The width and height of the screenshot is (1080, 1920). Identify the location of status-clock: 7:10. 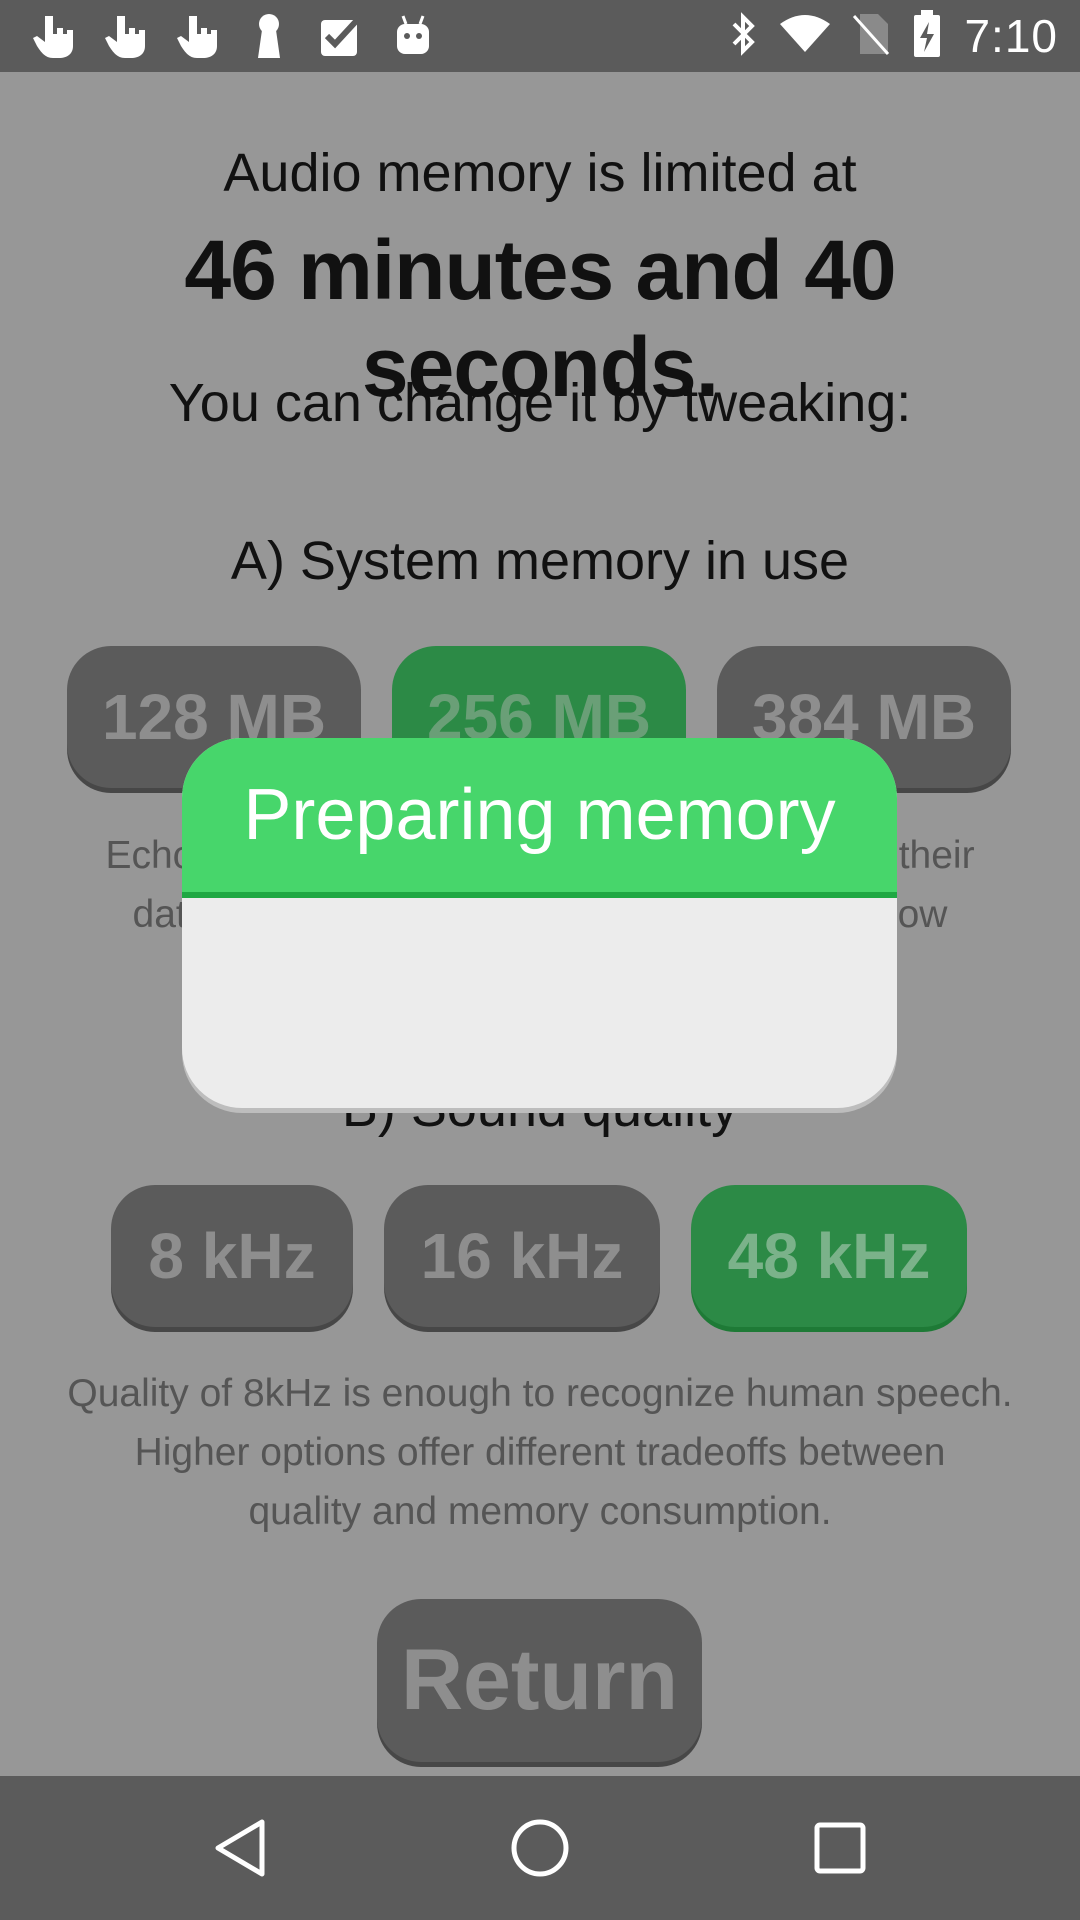
(1011, 36).